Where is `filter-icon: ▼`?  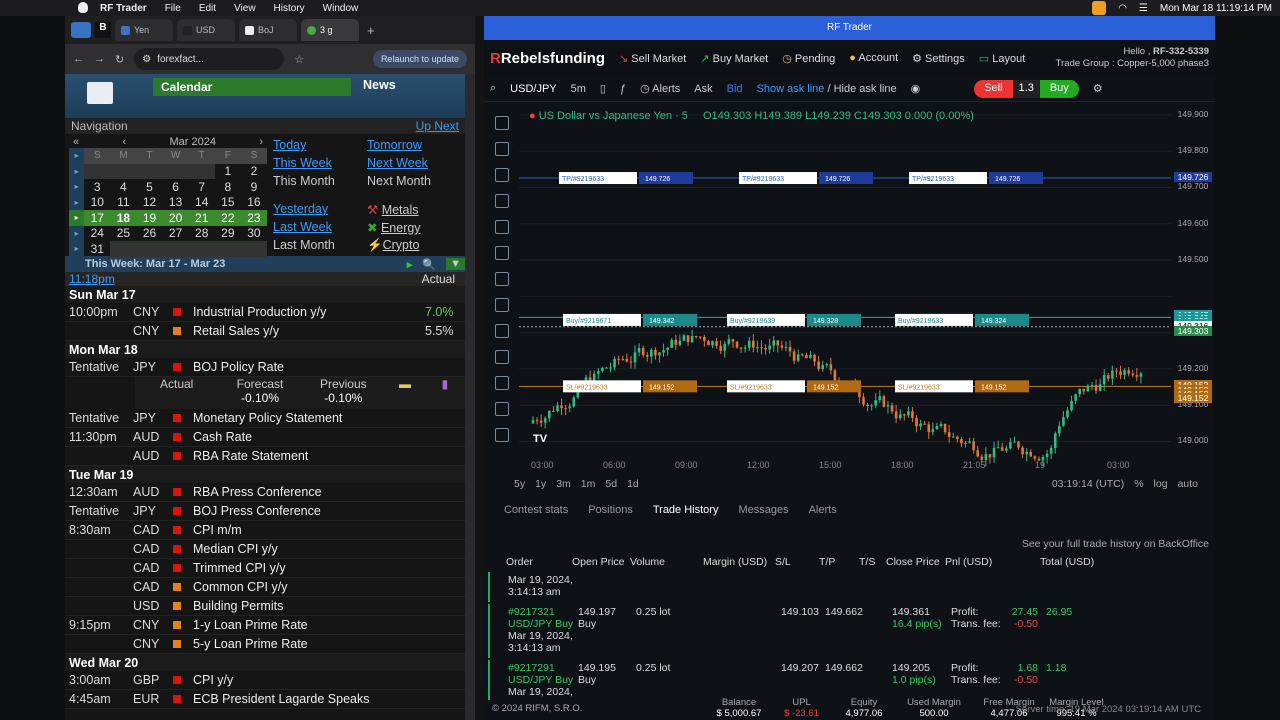
filter-icon: ▼ is located at coordinates (455, 264).